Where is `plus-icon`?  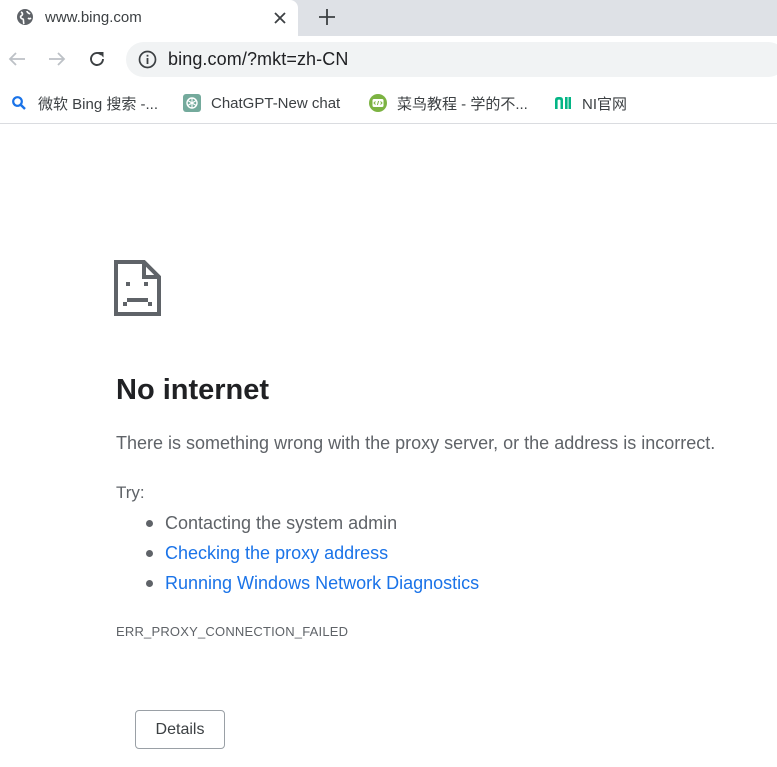
plus-icon is located at coordinates (327, 17).